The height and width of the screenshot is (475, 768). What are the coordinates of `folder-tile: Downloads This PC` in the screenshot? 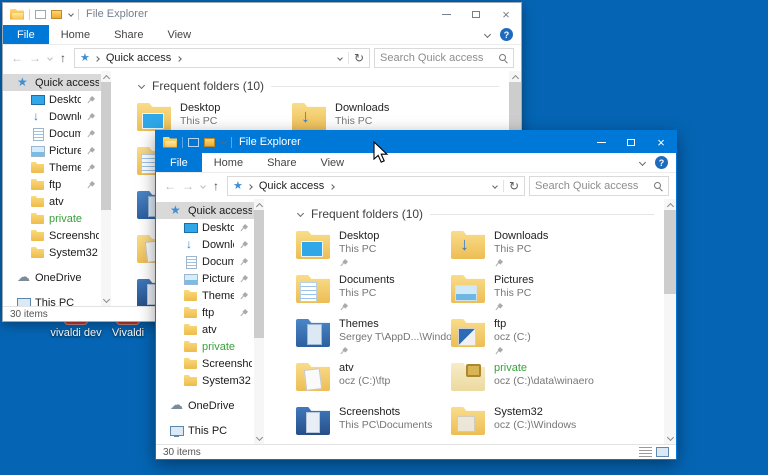 It's located at (528, 251).